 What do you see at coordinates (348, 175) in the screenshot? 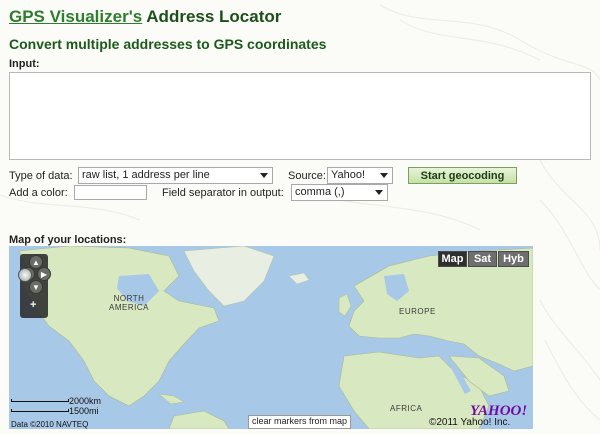
I see `source-value: Yahoo!` at bounding box center [348, 175].